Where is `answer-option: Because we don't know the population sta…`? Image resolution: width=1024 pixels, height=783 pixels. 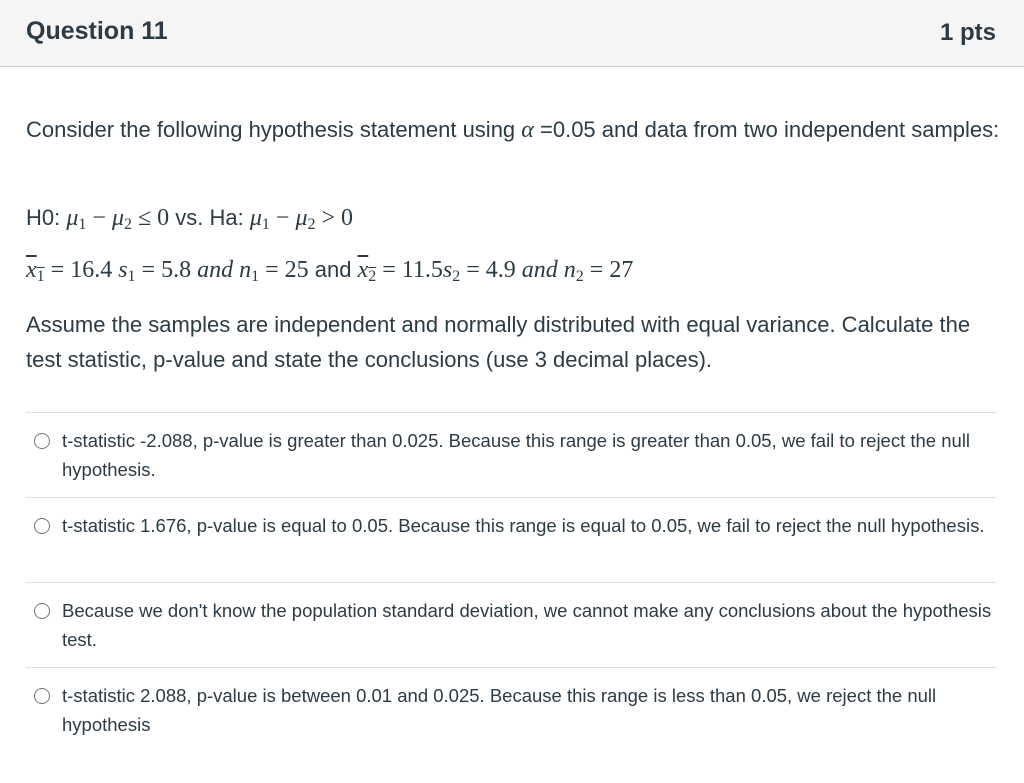 answer-option: Because we don't know the population sta… is located at coordinates (511, 625).